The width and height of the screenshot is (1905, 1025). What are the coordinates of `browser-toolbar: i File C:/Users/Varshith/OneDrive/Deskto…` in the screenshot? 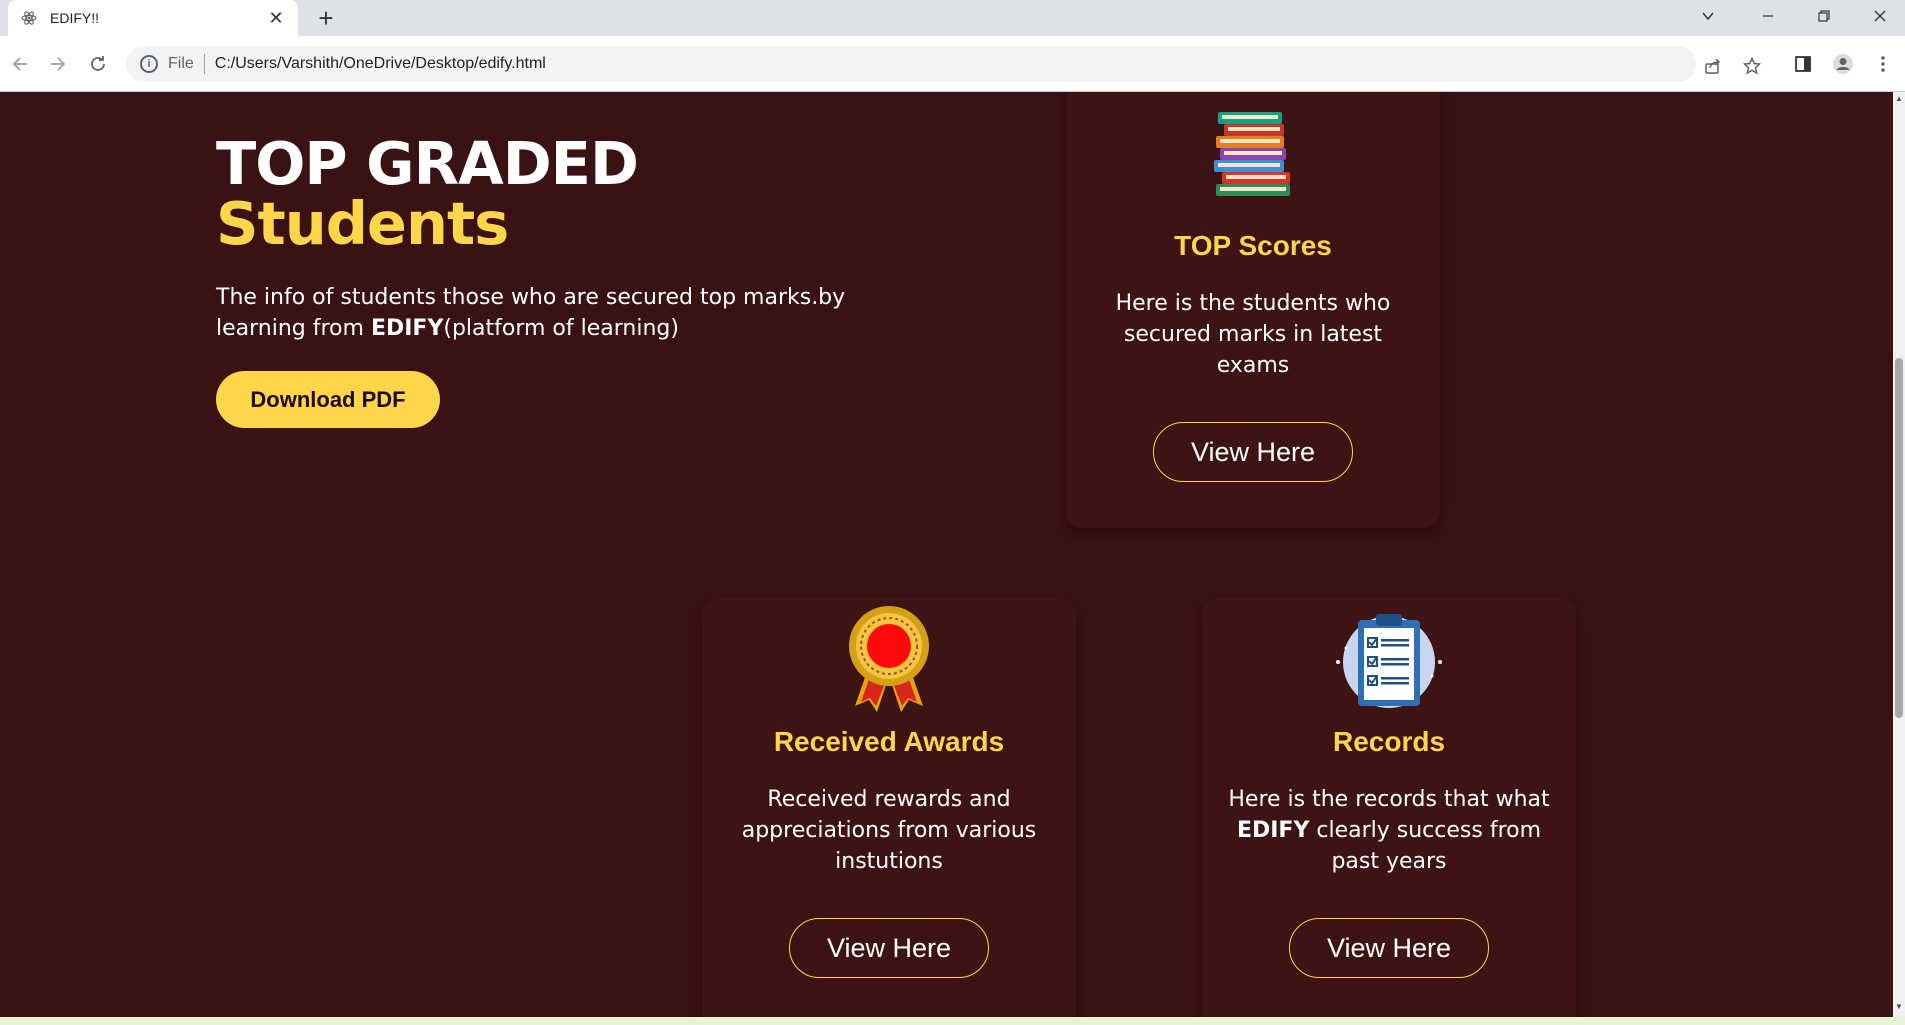 It's located at (952, 64).